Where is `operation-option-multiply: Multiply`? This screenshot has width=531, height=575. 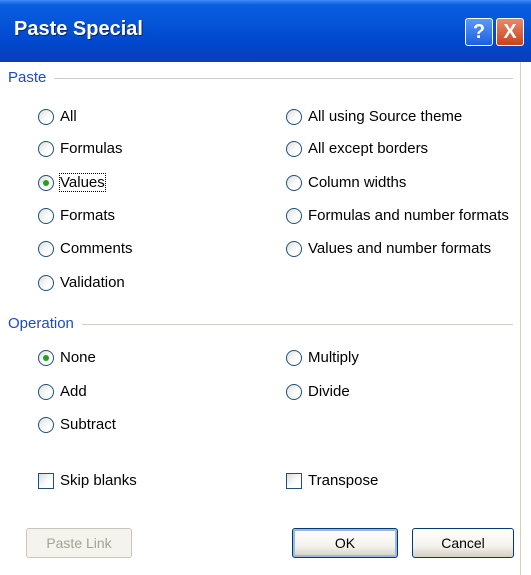
operation-option-multiply: Multiply is located at coordinates (322, 357).